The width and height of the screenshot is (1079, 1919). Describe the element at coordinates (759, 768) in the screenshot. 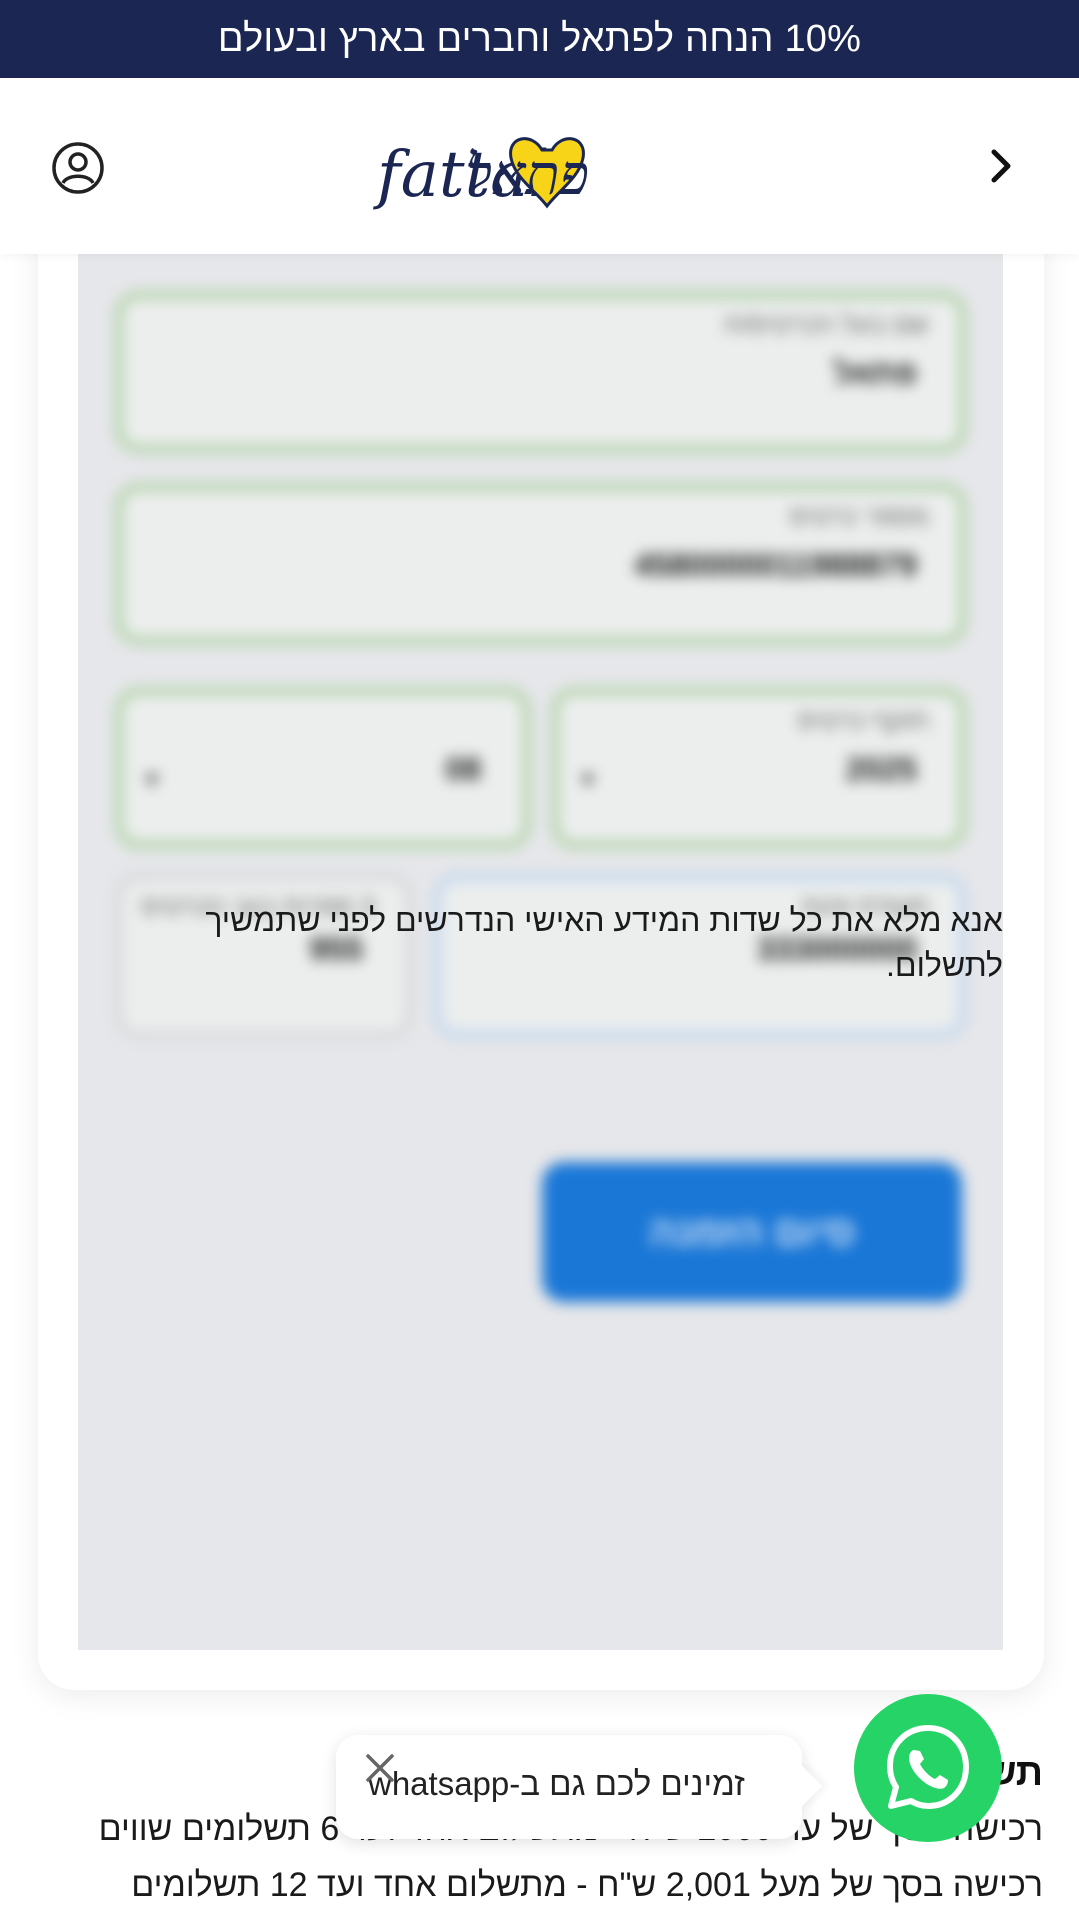

I see `expiry-year-select: תוקף כרטיס 2025 ▼` at that location.